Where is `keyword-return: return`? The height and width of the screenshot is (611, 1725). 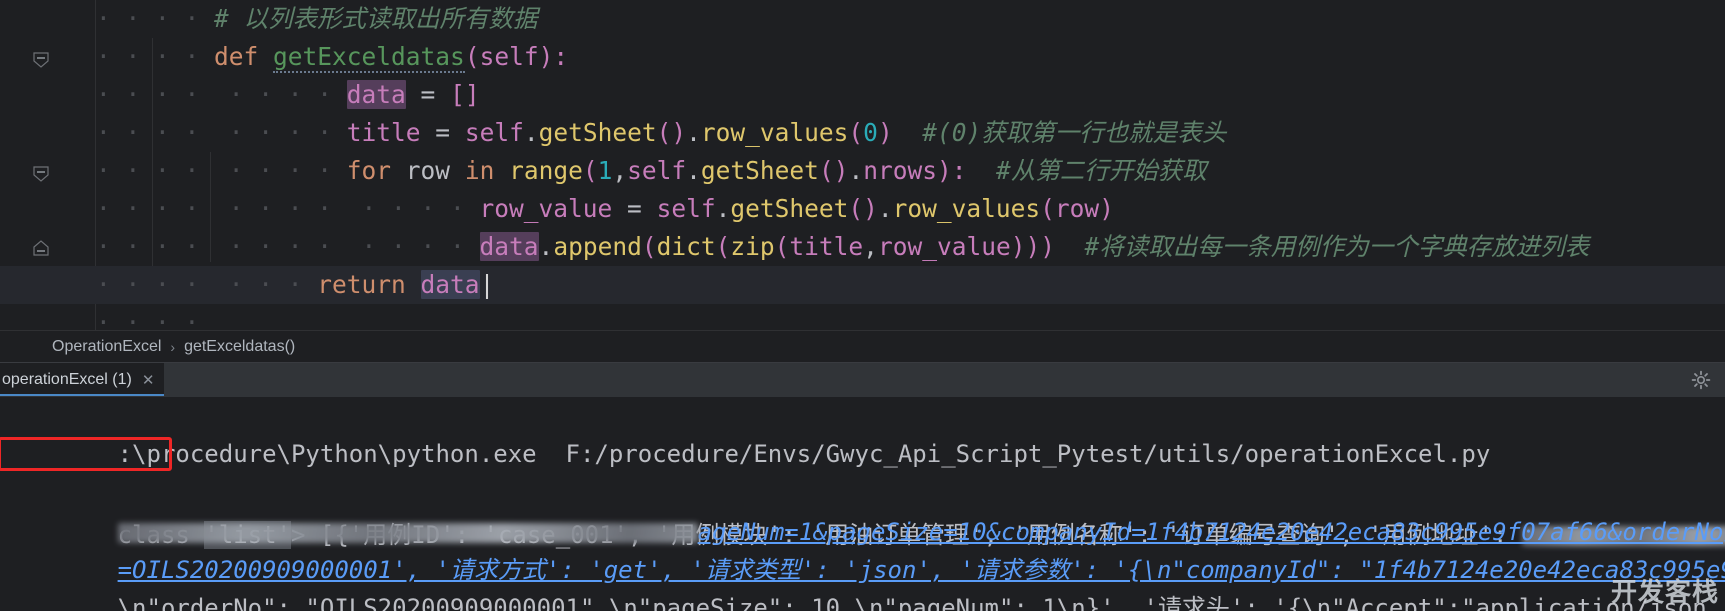
keyword-return: return is located at coordinates (369, 284).